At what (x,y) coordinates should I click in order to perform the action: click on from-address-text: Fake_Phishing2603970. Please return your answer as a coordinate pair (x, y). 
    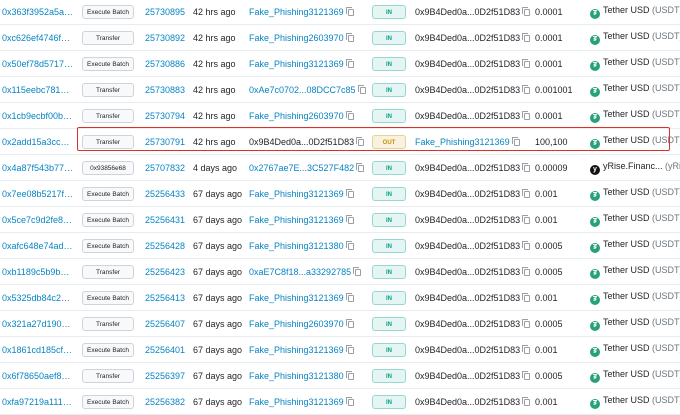
    Looking at the image, I should click on (296, 115).